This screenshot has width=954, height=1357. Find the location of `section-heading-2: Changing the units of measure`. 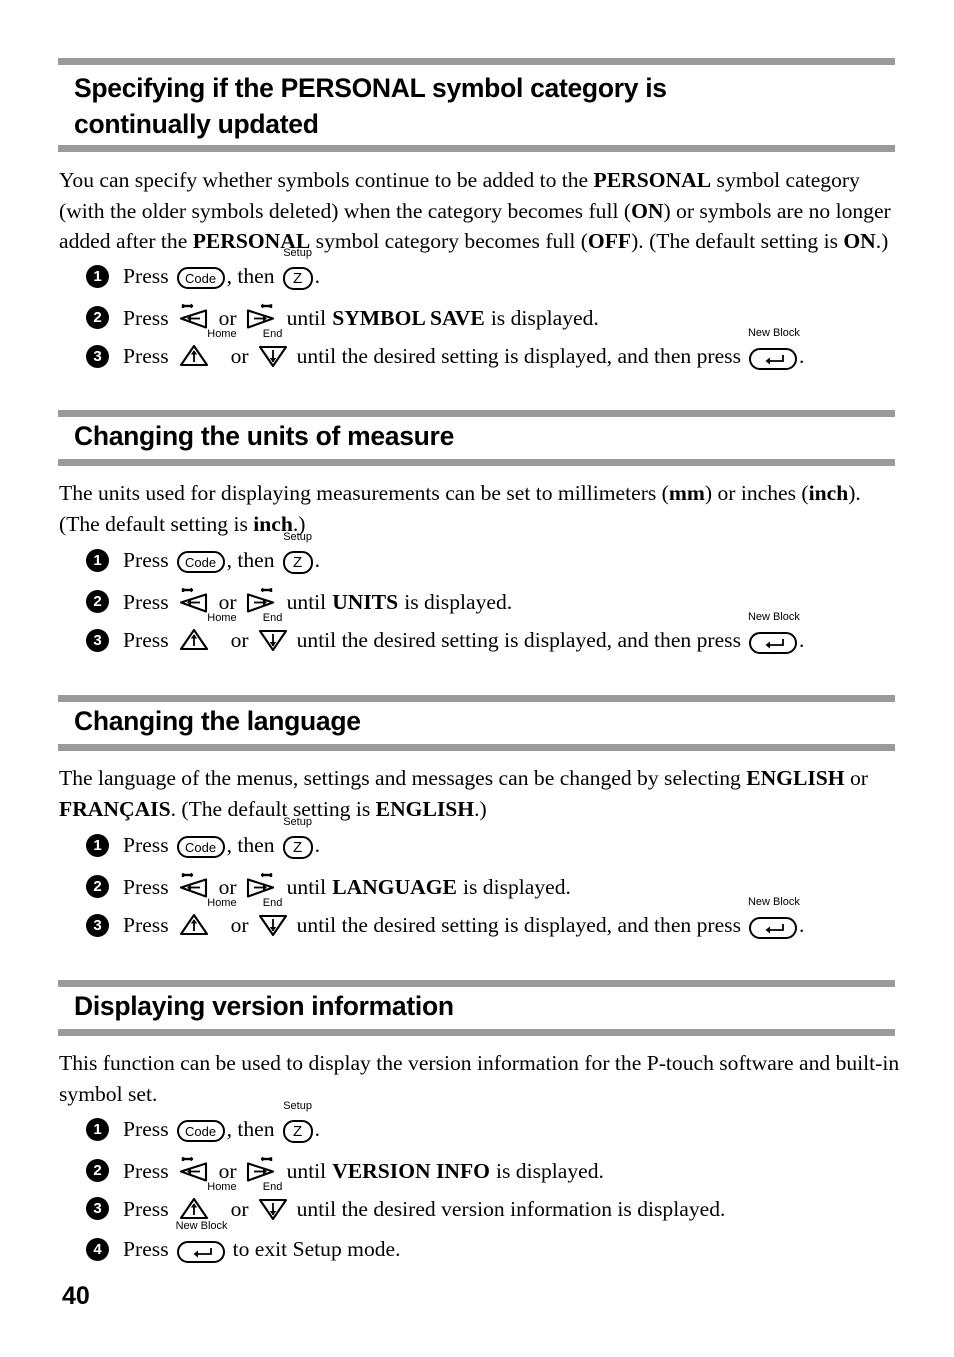

section-heading-2: Changing the units of measure is located at coordinates (489, 436).